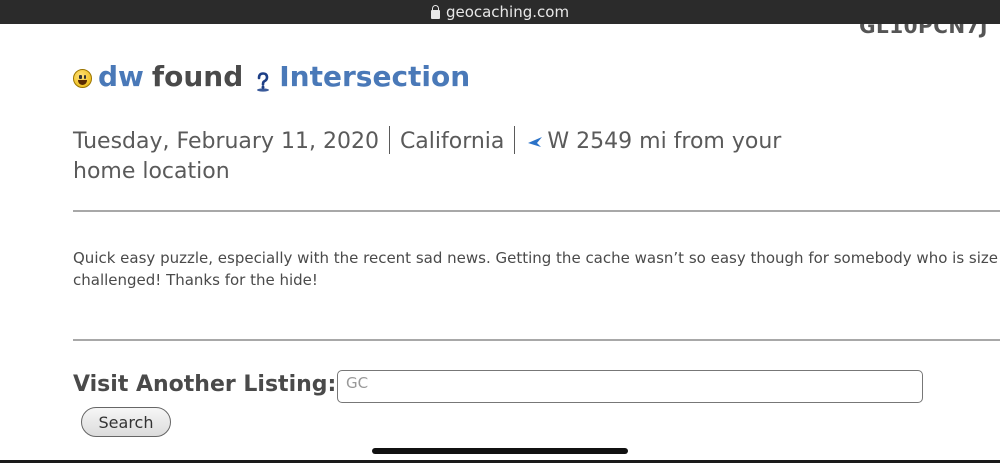 The width and height of the screenshot is (1000, 463). What do you see at coordinates (507, 12) in the screenshot?
I see `browser-domain: geocaching.com` at bounding box center [507, 12].